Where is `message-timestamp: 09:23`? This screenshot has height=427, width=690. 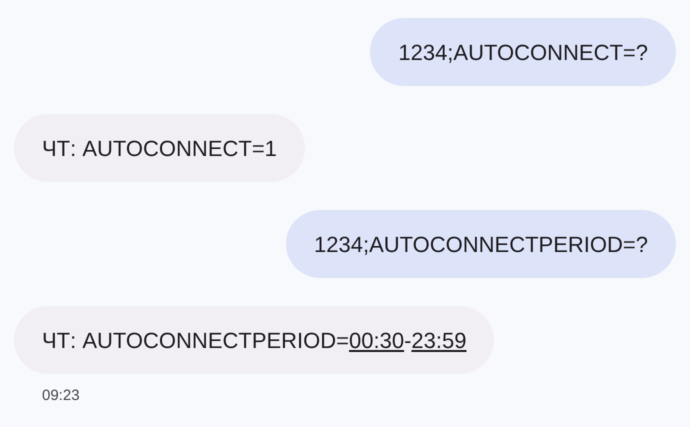 message-timestamp: 09:23 is located at coordinates (61, 395).